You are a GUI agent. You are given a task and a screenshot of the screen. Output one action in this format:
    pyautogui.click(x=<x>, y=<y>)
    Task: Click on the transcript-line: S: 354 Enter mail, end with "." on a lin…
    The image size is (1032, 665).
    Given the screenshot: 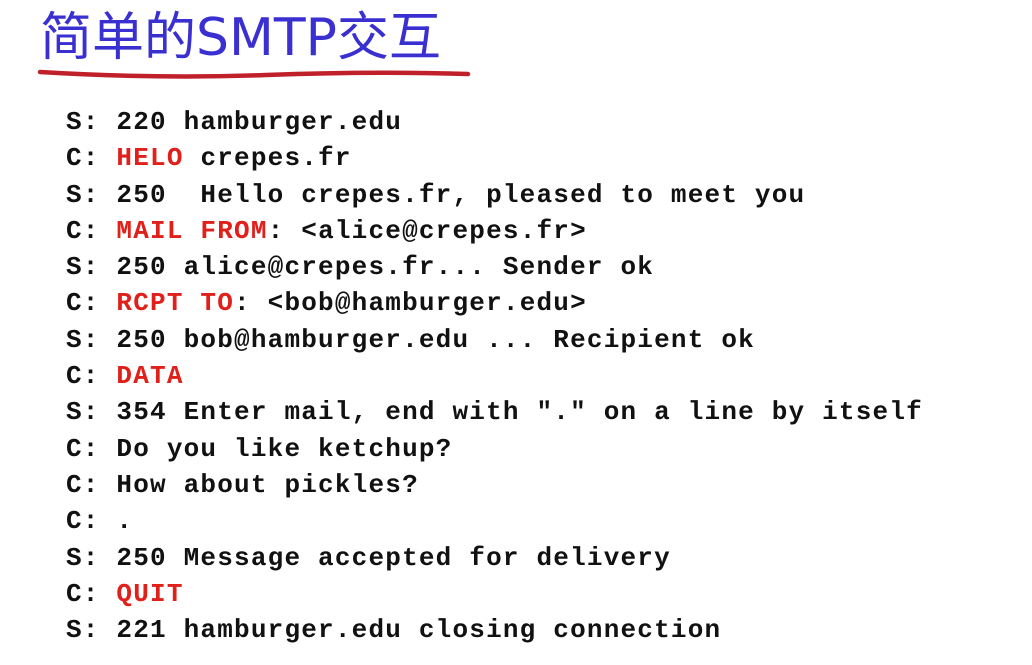 What is the action you would take?
    pyautogui.click(x=494, y=412)
    